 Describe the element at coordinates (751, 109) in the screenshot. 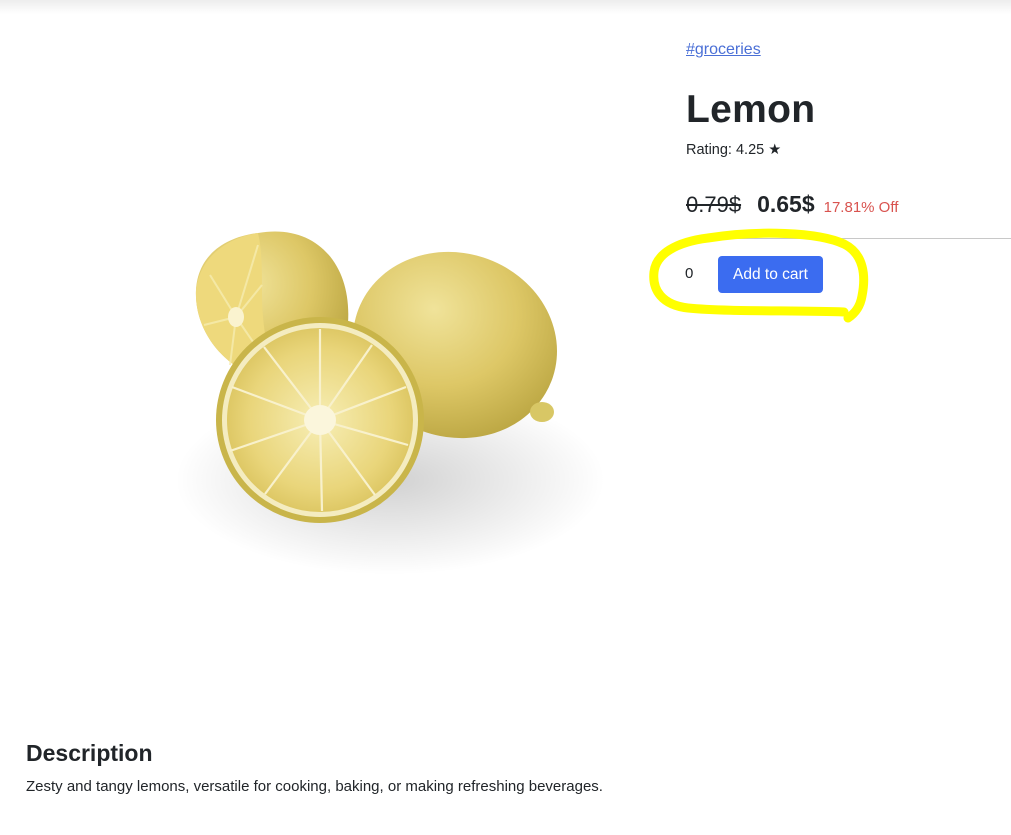

I see `product-title: Lemon` at that location.